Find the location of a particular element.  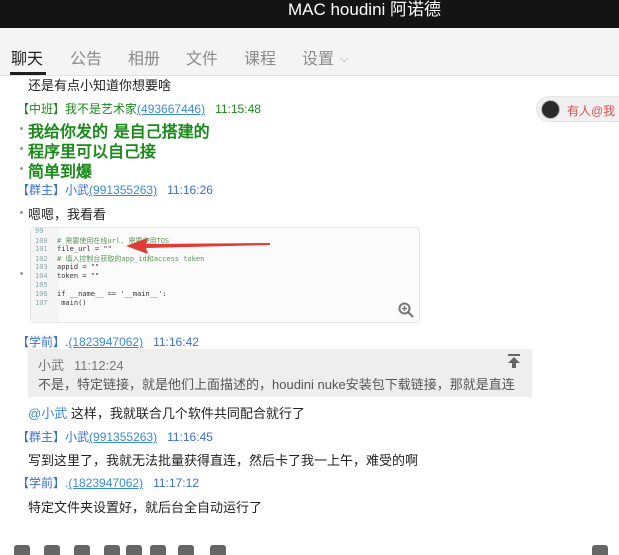

scissors-icon is located at coordinates (82, 550).